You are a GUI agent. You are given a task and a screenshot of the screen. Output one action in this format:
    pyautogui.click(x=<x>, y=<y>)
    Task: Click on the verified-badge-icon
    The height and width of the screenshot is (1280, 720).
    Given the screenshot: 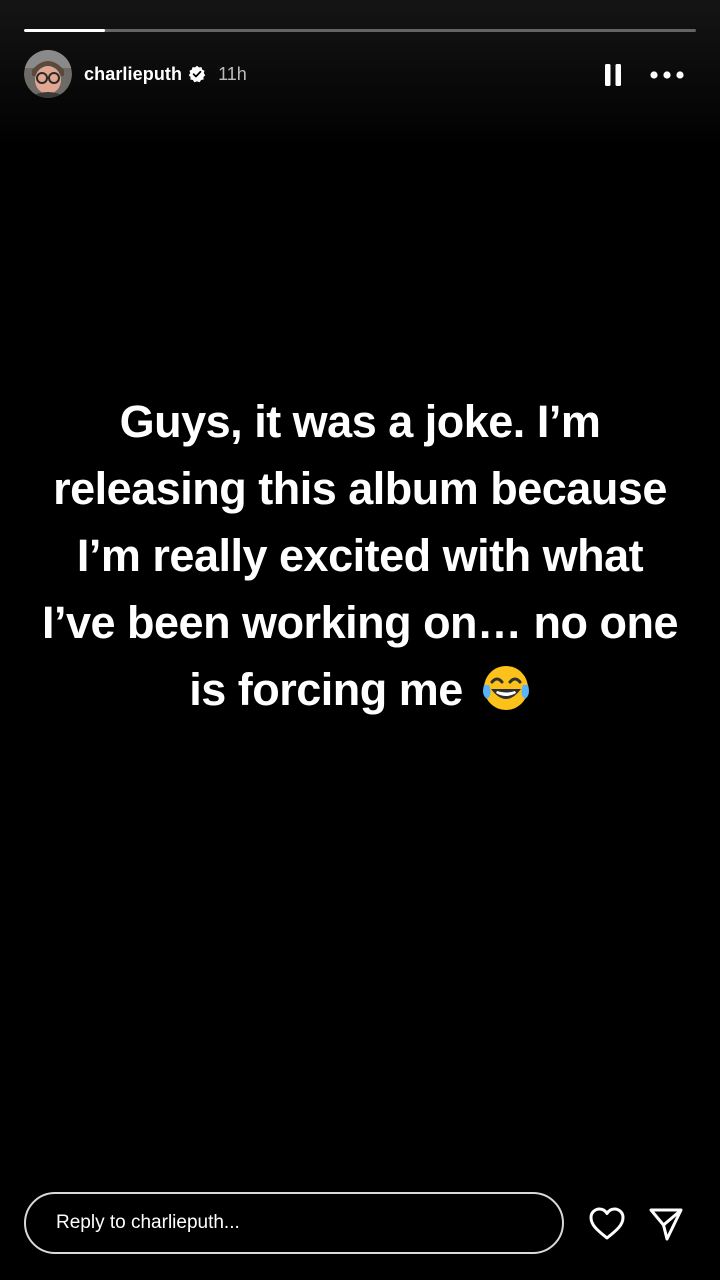 What is the action you would take?
    pyautogui.click(x=197, y=74)
    